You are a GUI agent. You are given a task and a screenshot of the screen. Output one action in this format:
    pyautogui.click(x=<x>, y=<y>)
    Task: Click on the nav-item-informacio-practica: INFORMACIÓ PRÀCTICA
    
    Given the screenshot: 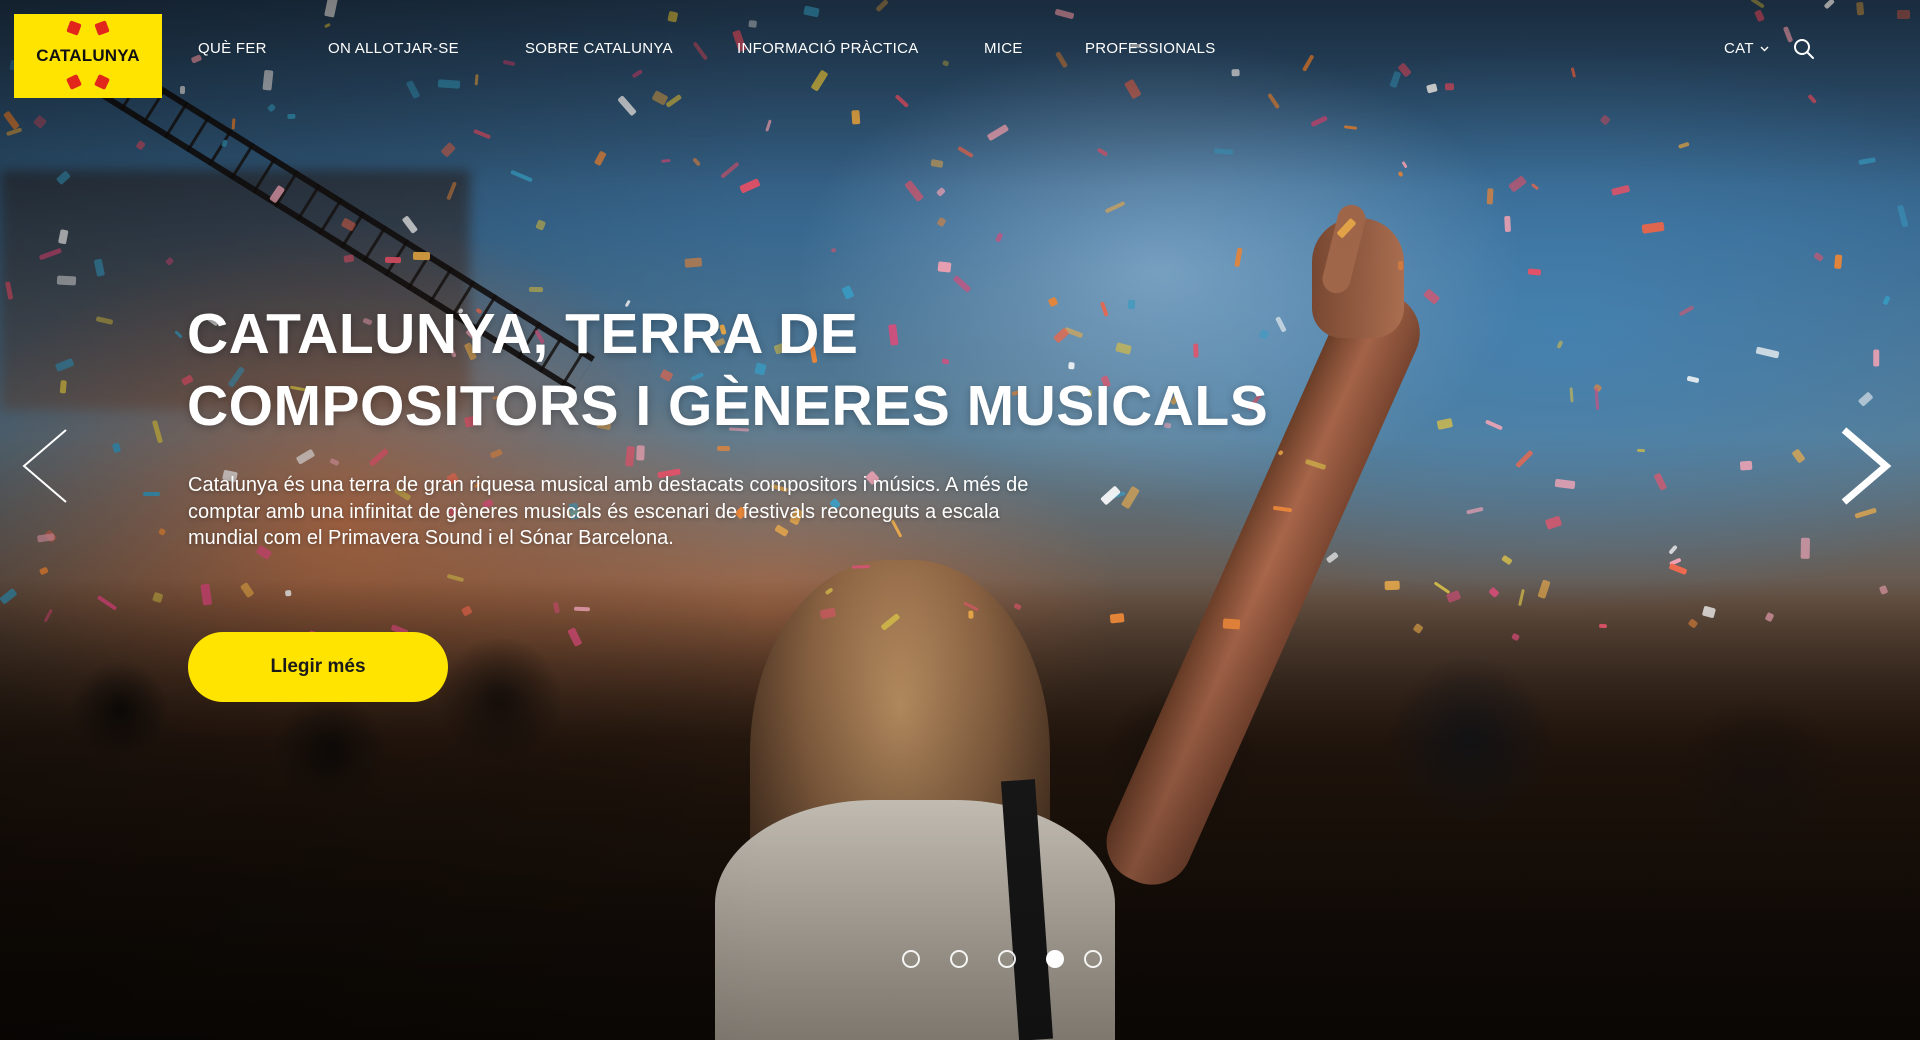 What is the action you would take?
    pyautogui.click(x=828, y=48)
    